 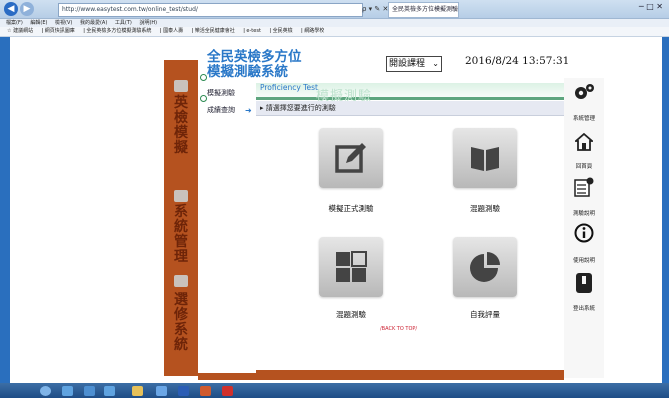 What do you see at coordinates (281, 31) in the screenshot?
I see `favorite-link: ǀ 全民英檢` at bounding box center [281, 31].